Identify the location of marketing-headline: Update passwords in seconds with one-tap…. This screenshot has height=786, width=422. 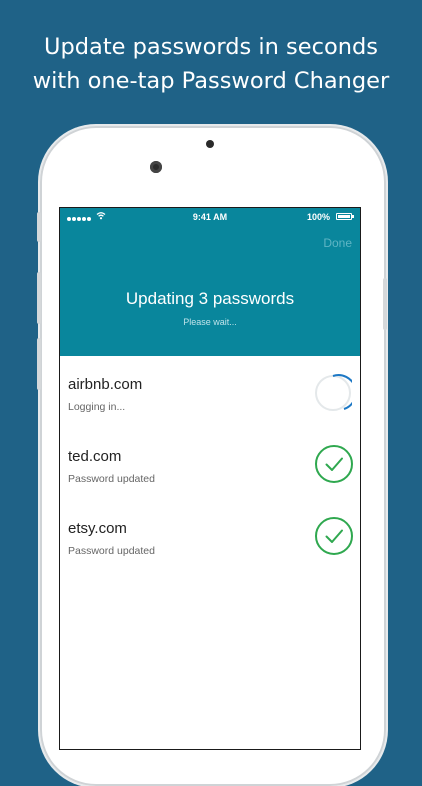
(211, 64).